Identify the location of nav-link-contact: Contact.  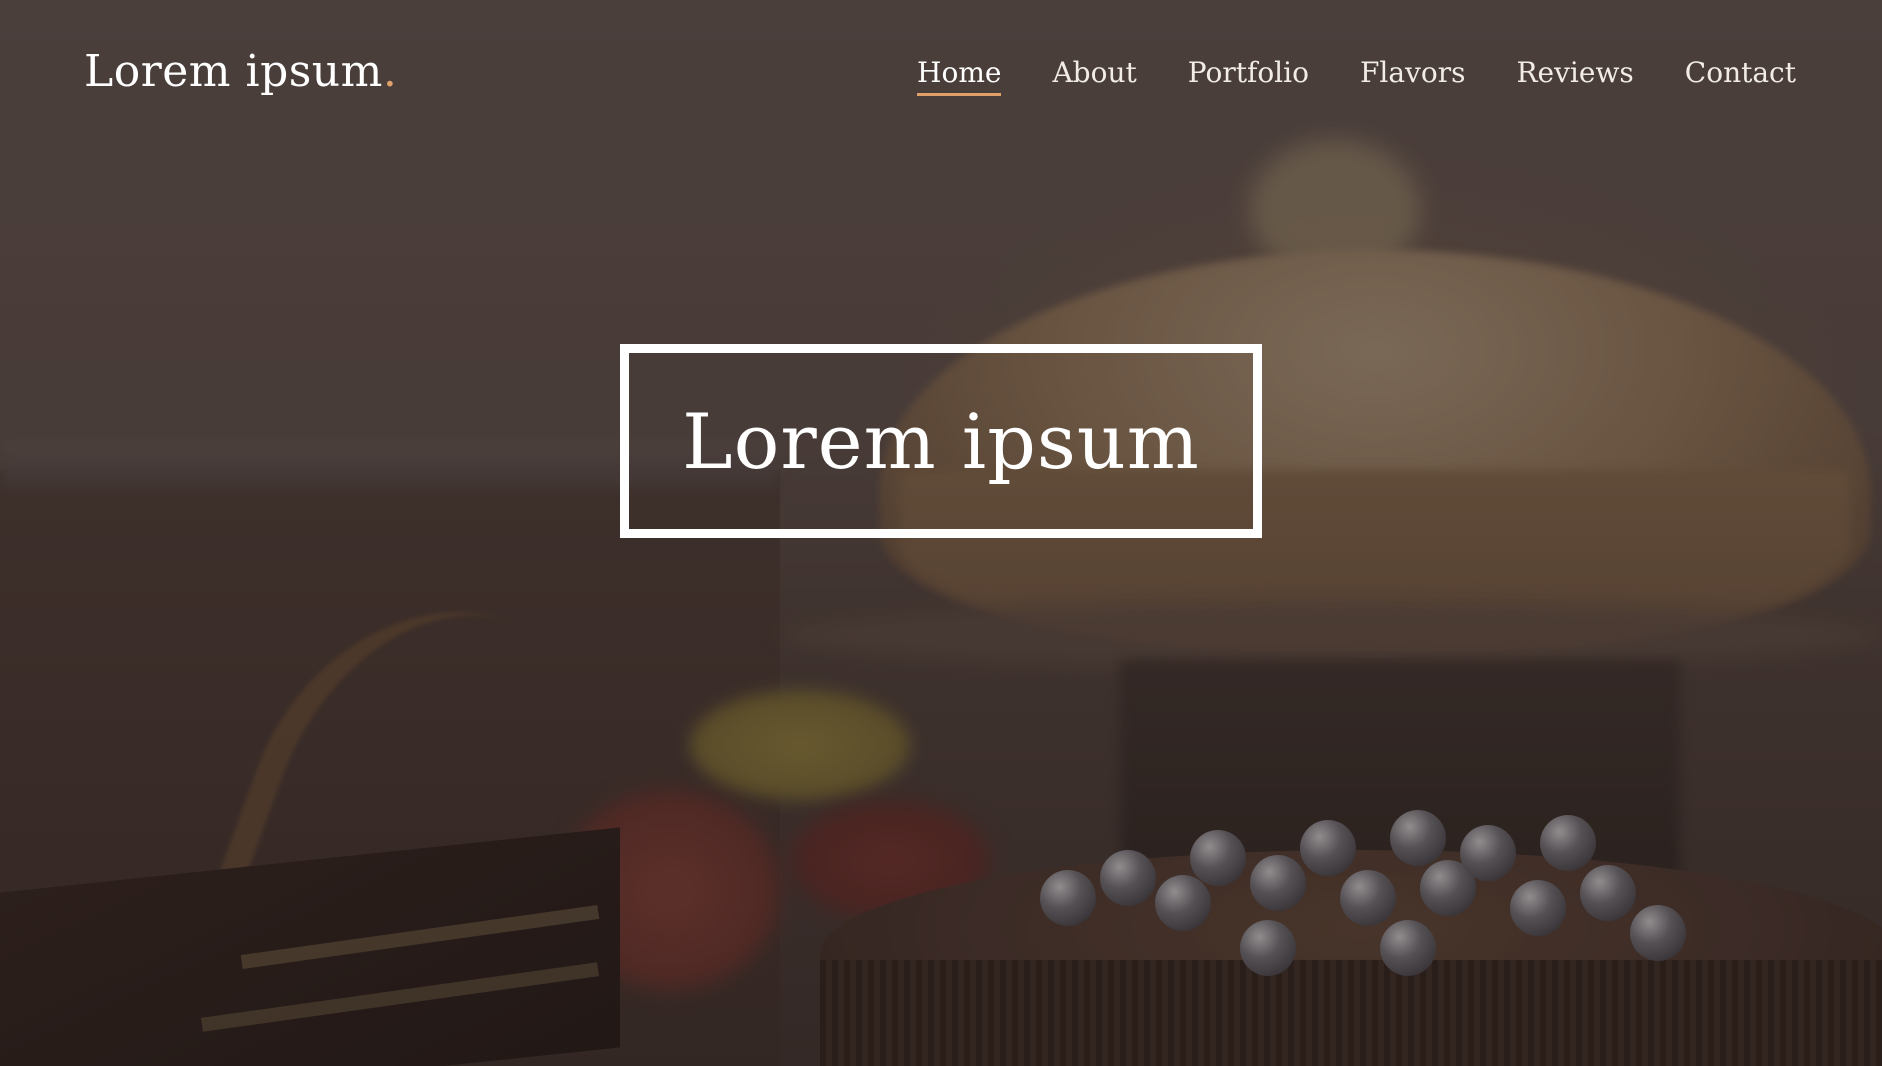
(1740, 76).